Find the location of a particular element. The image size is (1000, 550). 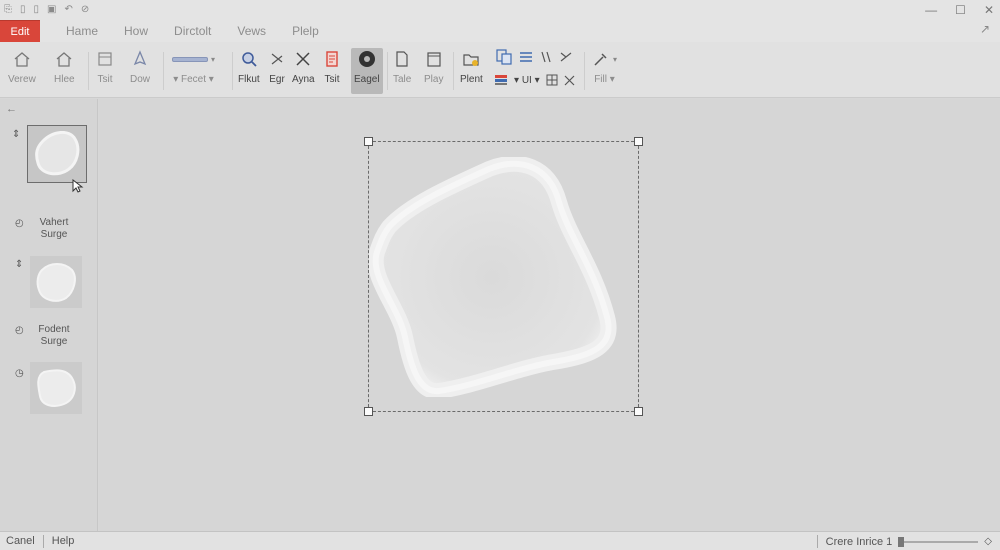

palette-icon is located at coordinates (501, 80).